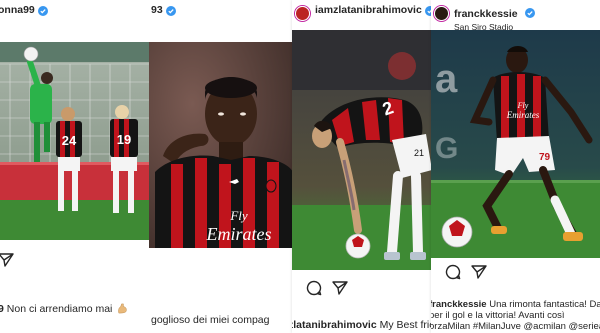 This screenshot has width=600, height=333. What do you see at coordinates (59, 309) in the screenshot?
I see `caption-text: Non ci arrendiamo mai` at bounding box center [59, 309].